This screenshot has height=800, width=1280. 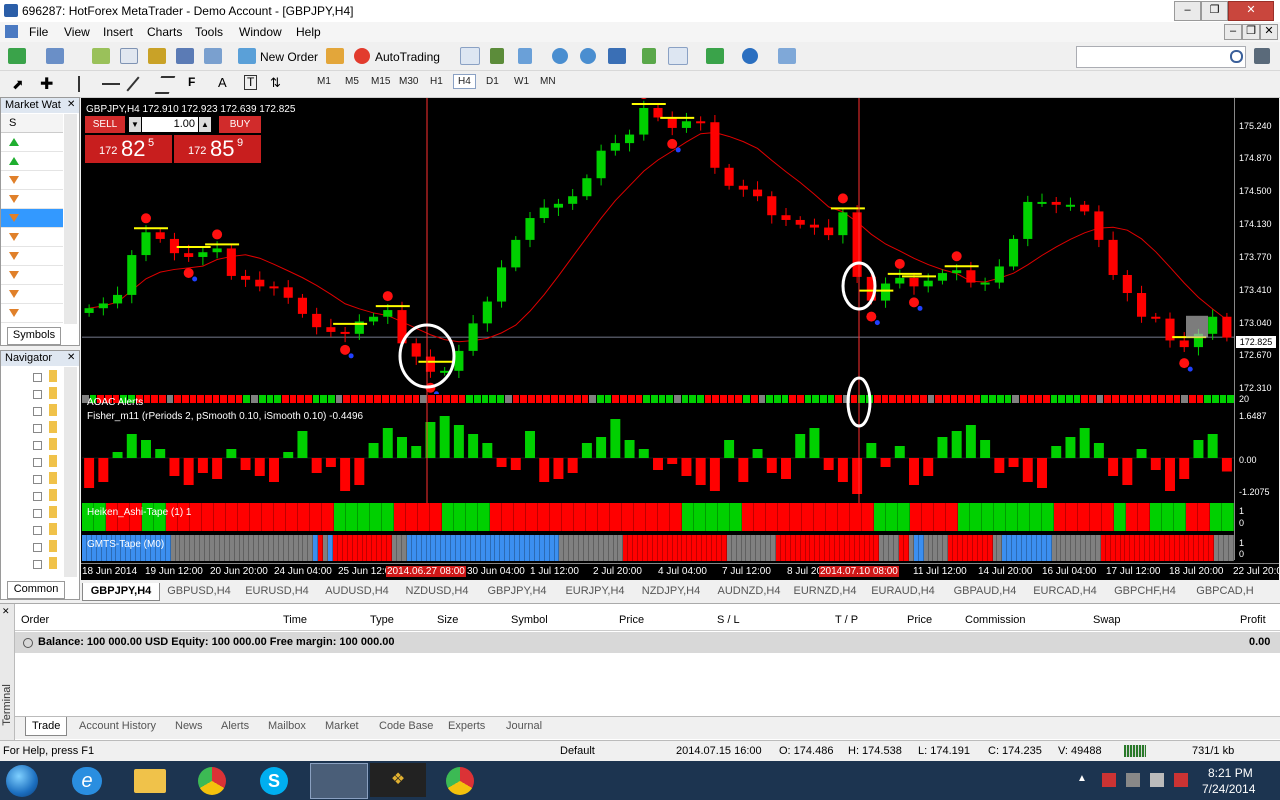 What do you see at coordinates (649, 56) in the screenshot?
I see `chart-shift-icon` at bounding box center [649, 56].